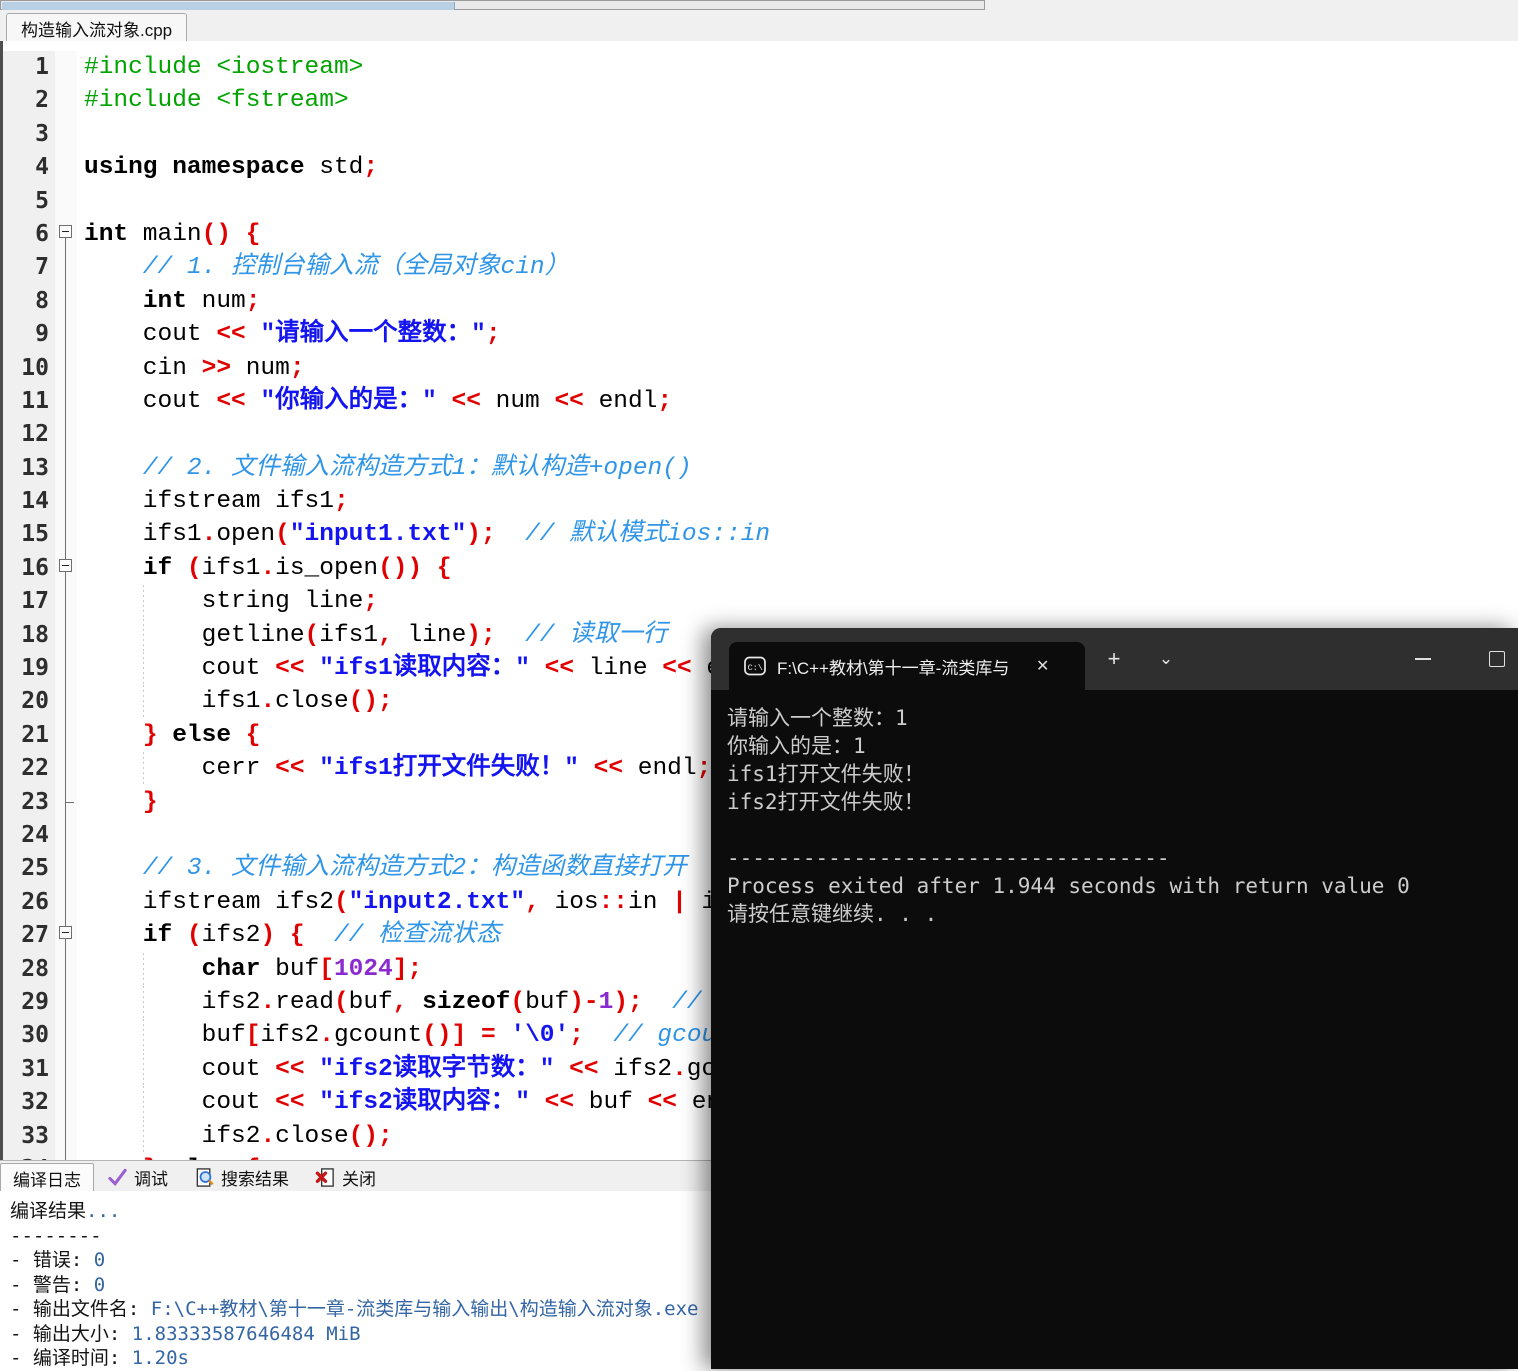 This screenshot has width=1518, height=1371. I want to click on minimize-button, so click(1423, 659).